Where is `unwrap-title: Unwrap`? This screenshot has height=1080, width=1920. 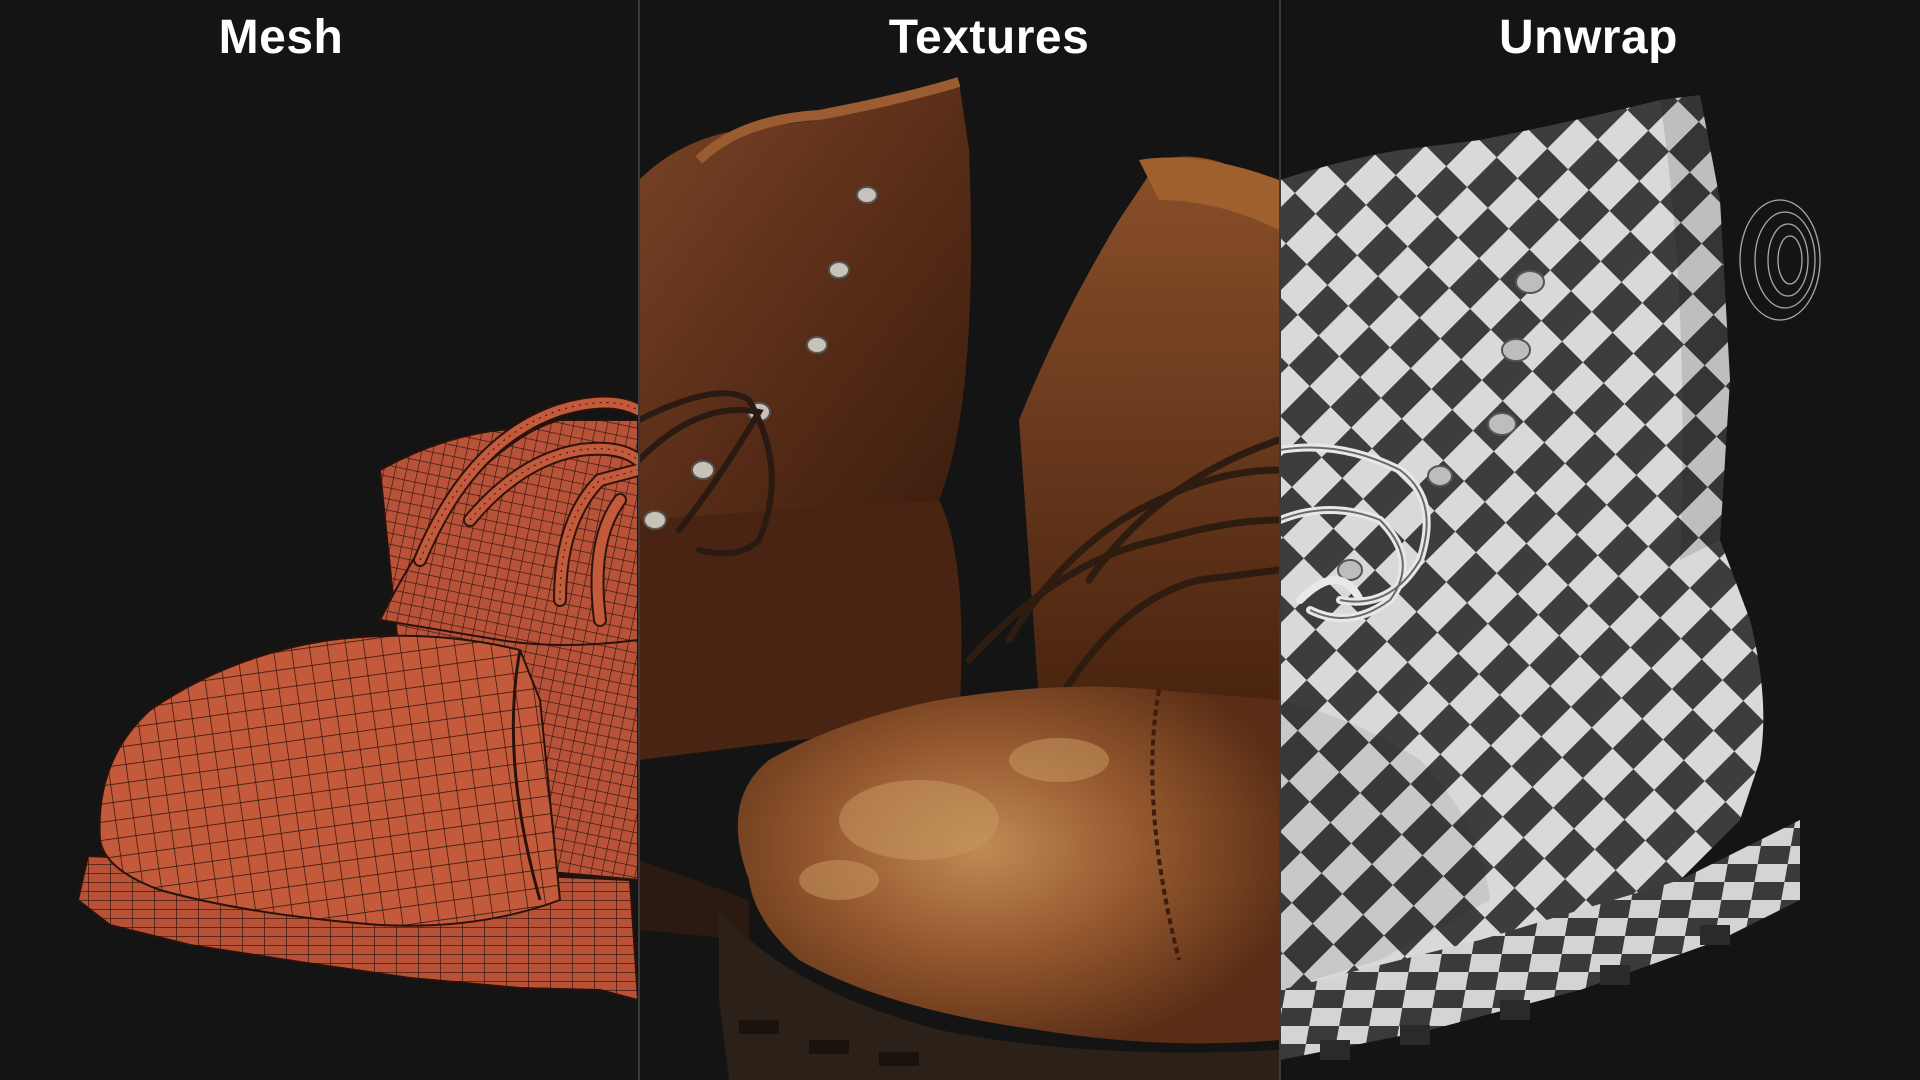
unwrap-title: Unwrap is located at coordinates (1588, 37).